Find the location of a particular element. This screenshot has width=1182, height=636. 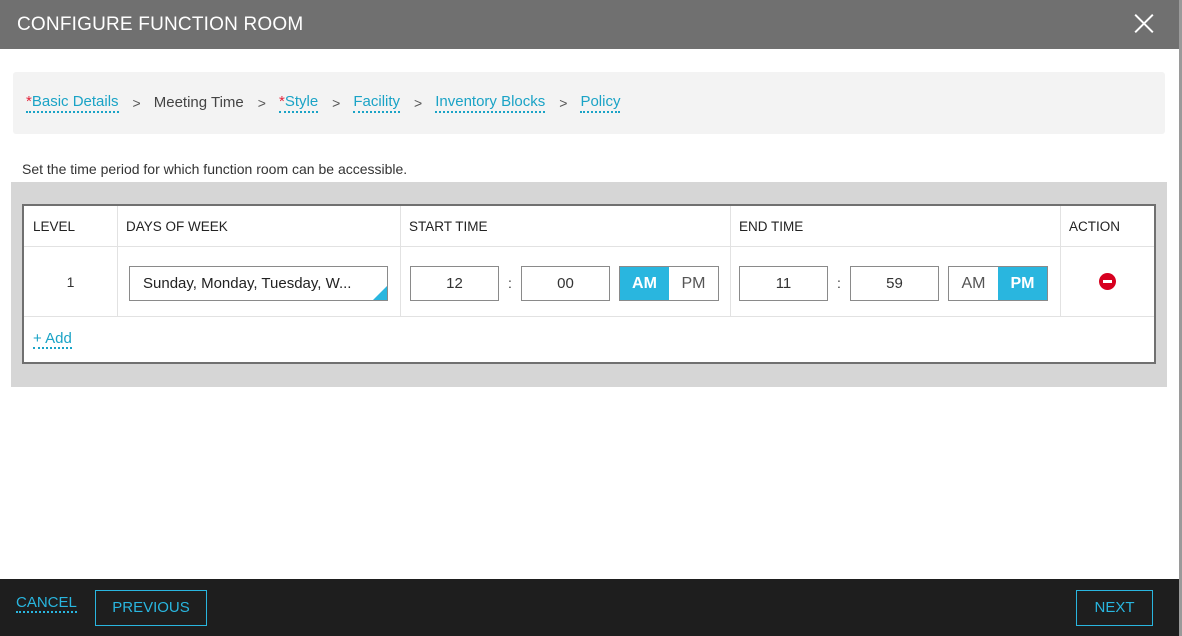

header-end-time: END TIME is located at coordinates (771, 226).